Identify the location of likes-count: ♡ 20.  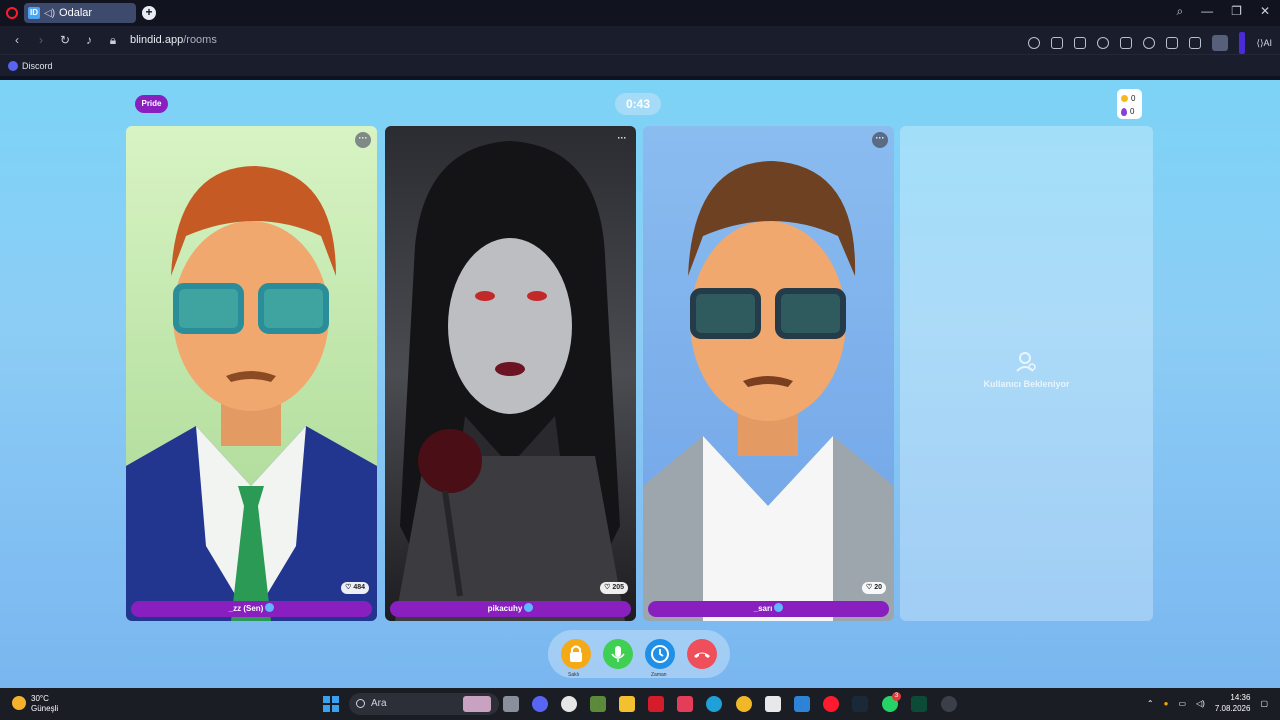
(873, 588).